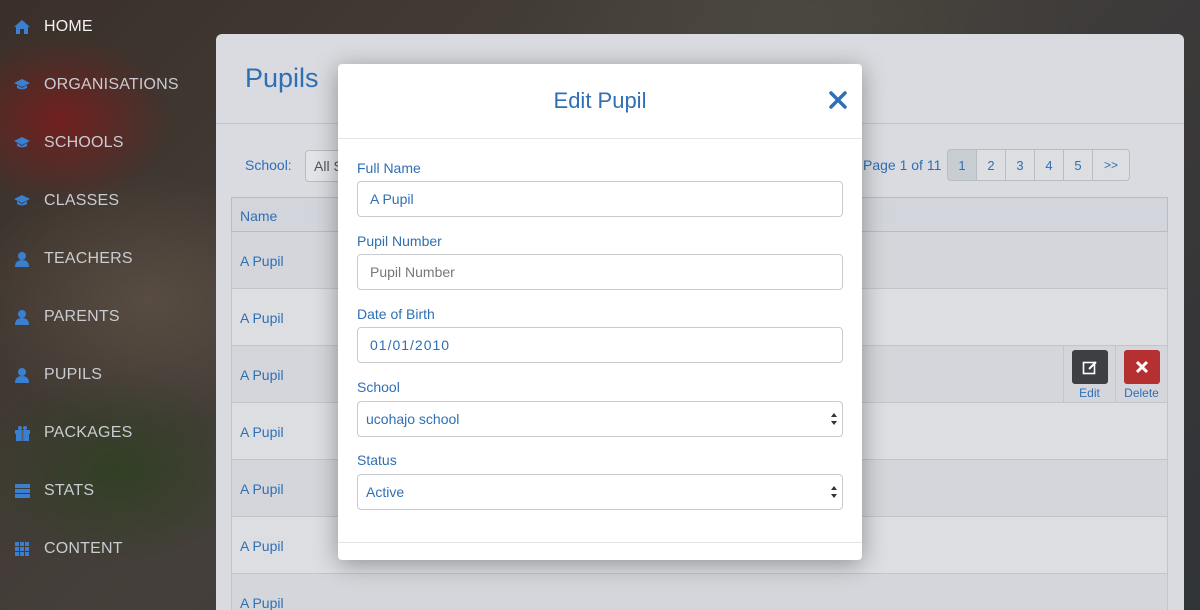 This screenshot has width=1200, height=610. I want to click on sidebar-item-content: CONTENT, so click(108, 549).